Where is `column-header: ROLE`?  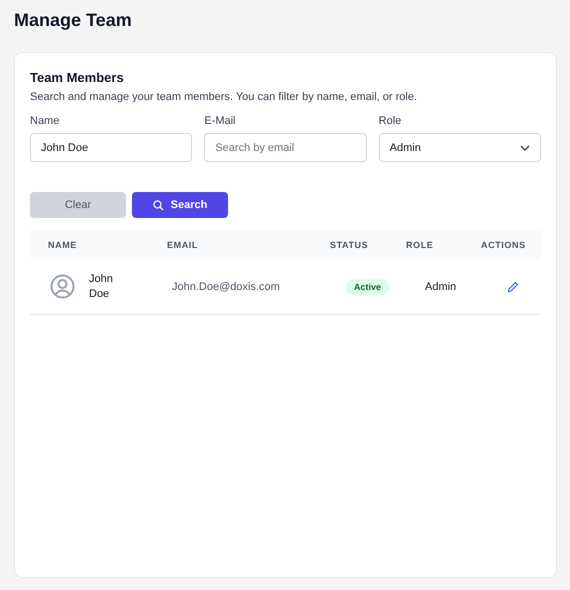 column-header: ROLE is located at coordinates (419, 245).